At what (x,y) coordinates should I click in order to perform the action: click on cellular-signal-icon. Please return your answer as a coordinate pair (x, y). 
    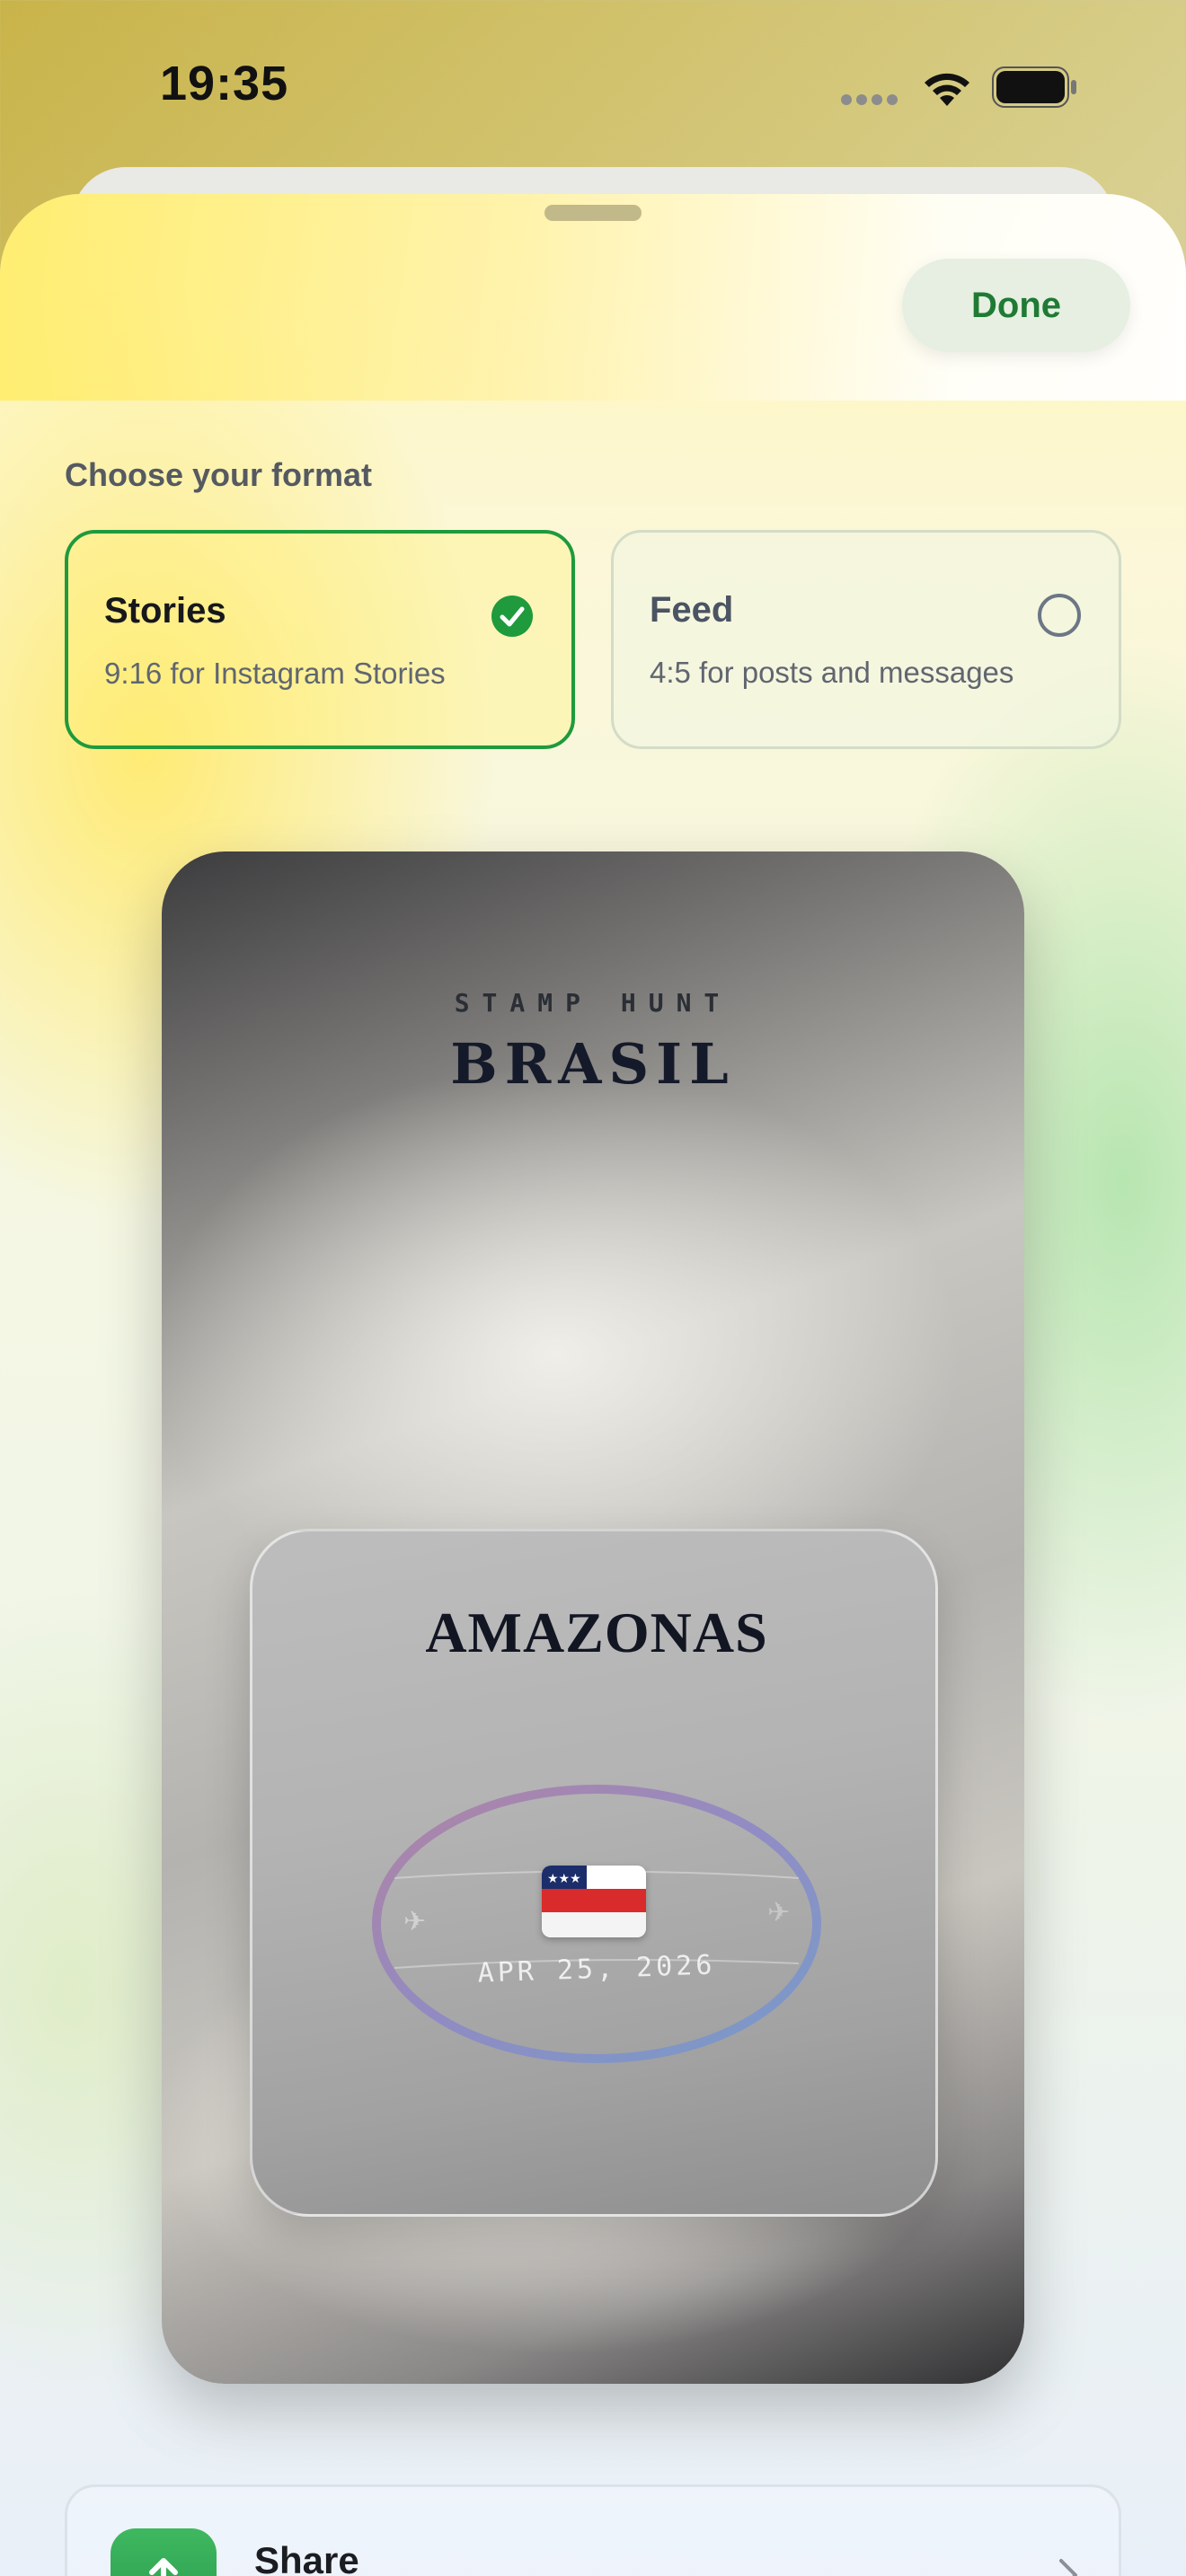
    Looking at the image, I should click on (872, 99).